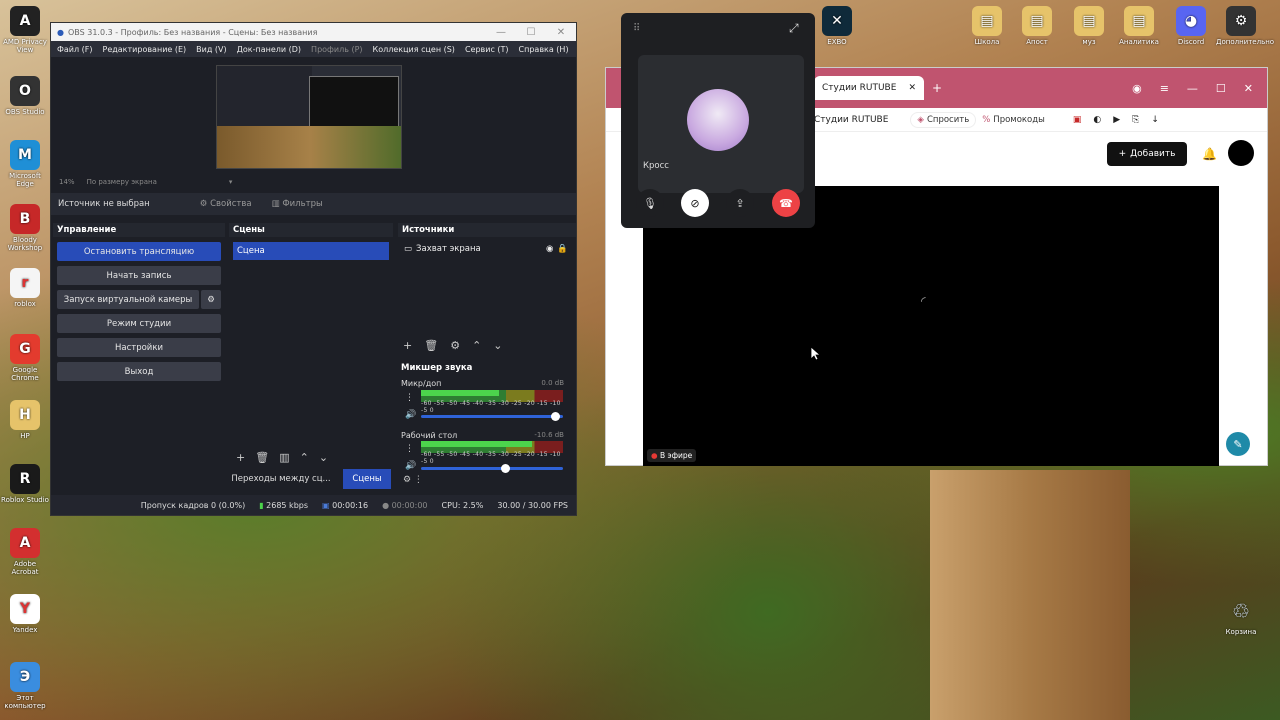  What do you see at coordinates (211, 49) in the screenshot?
I see `menu-view: Вид (V)` at bounding box center [211, 49].